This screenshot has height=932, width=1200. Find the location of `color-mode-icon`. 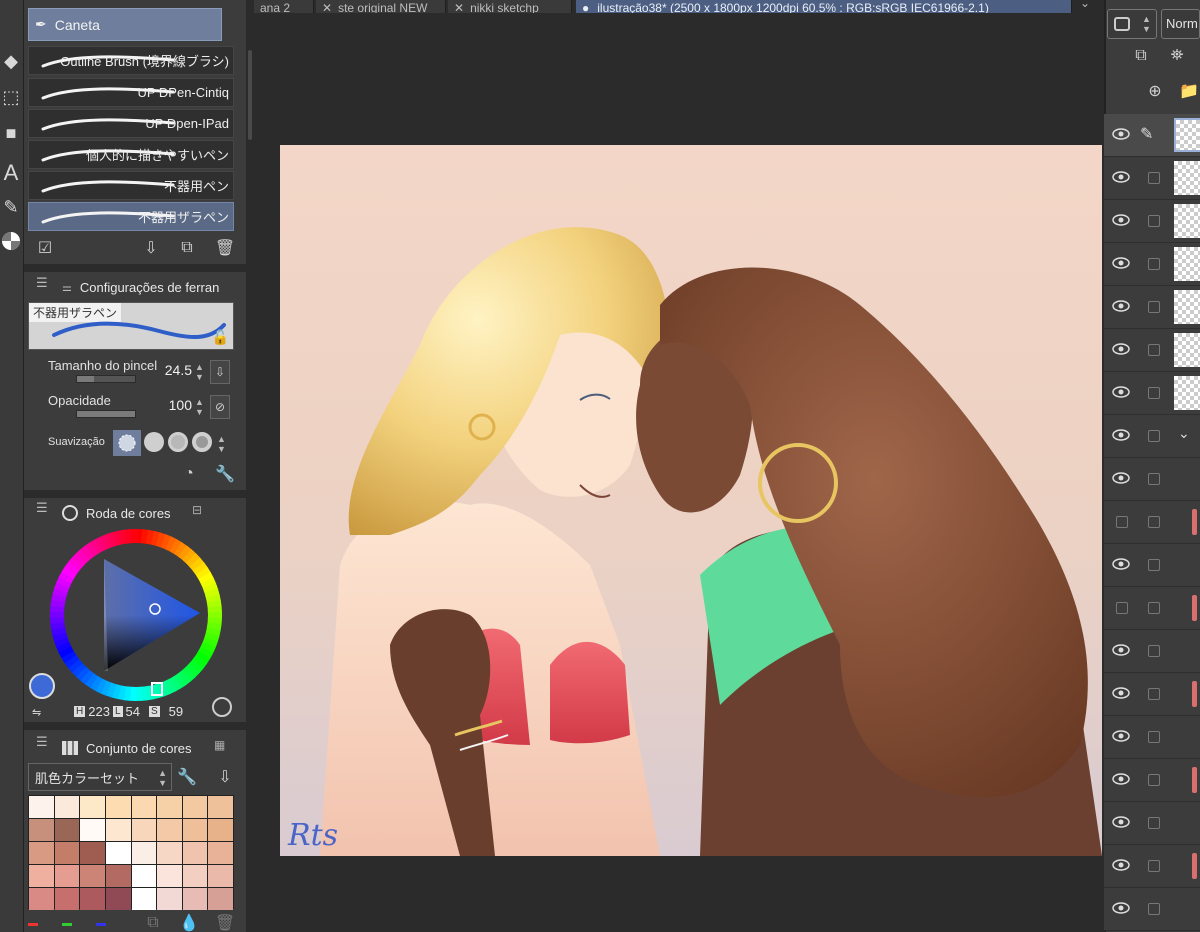

color-mode-icon is located at coordinates (222, 707).